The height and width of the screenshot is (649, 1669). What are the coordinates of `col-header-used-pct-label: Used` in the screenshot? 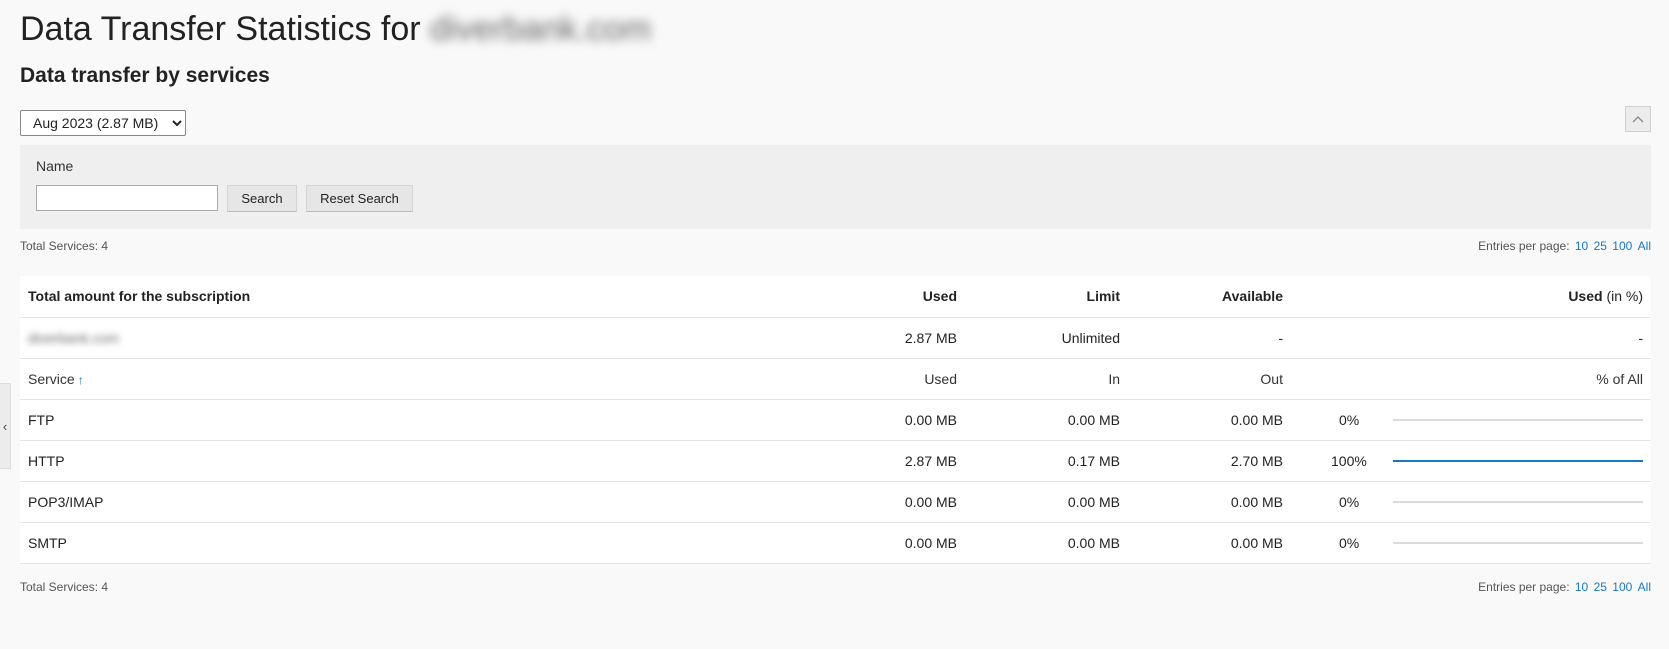 It's located at (1585, 296).